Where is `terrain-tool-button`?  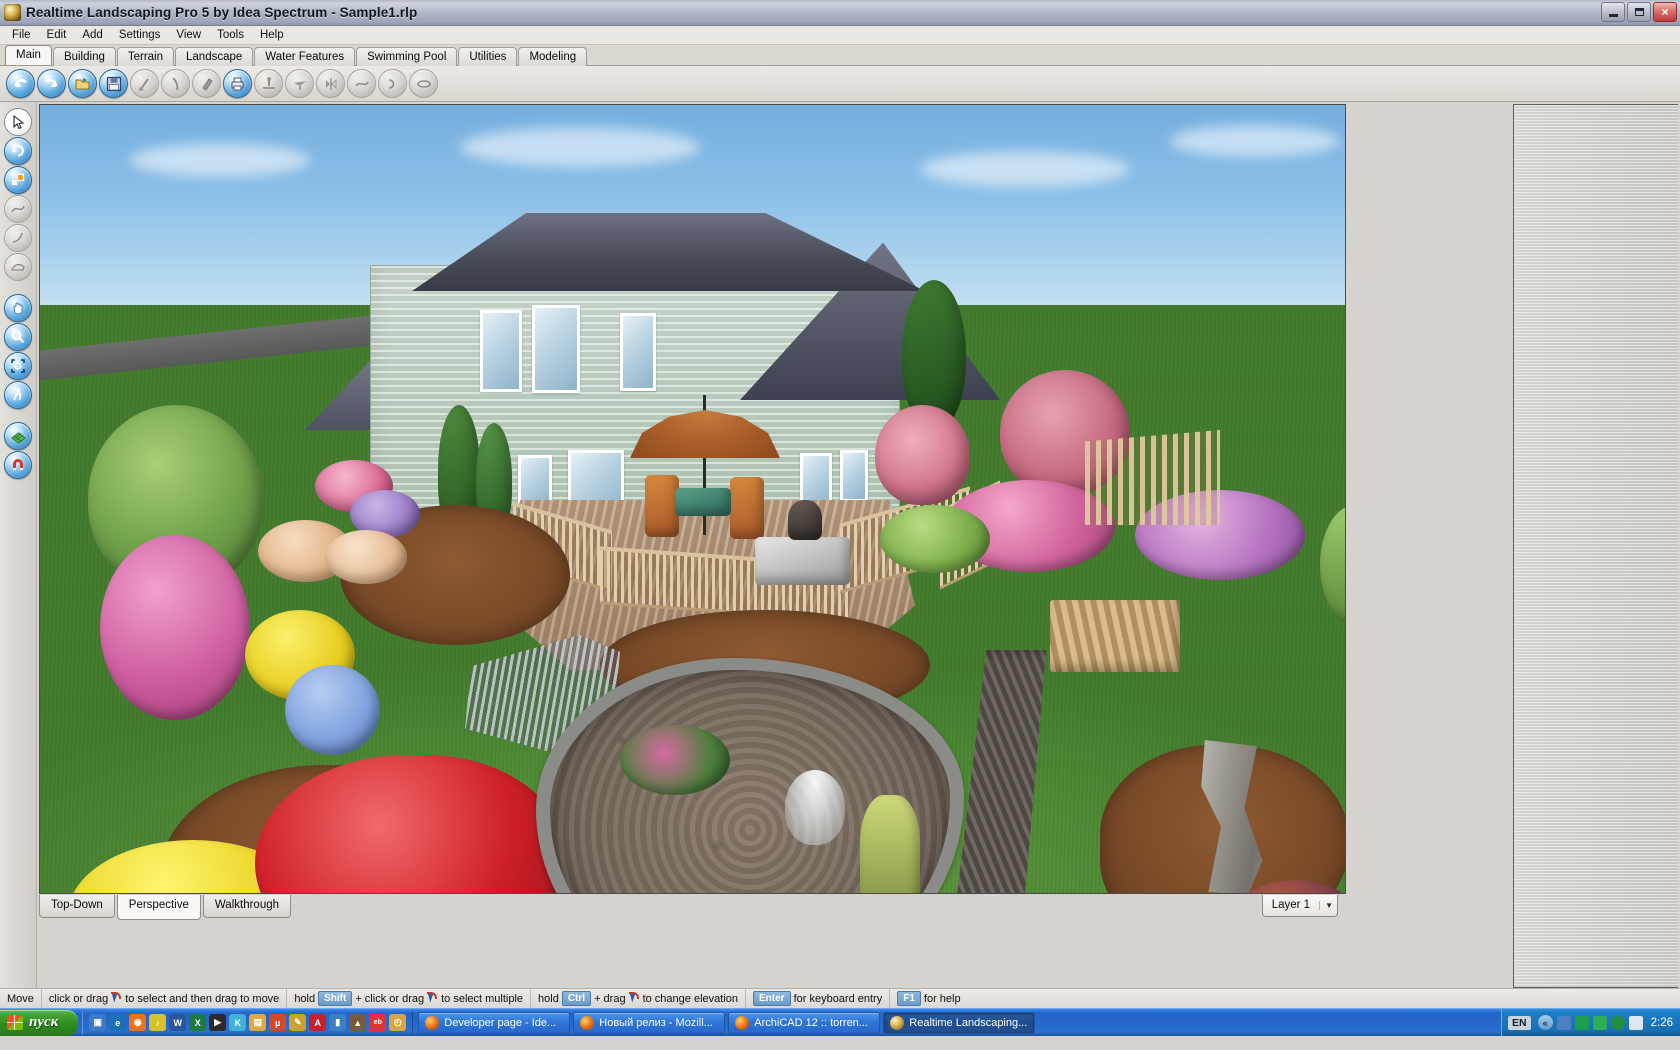
terrain-tool-button is located at coordinates (268, 83).